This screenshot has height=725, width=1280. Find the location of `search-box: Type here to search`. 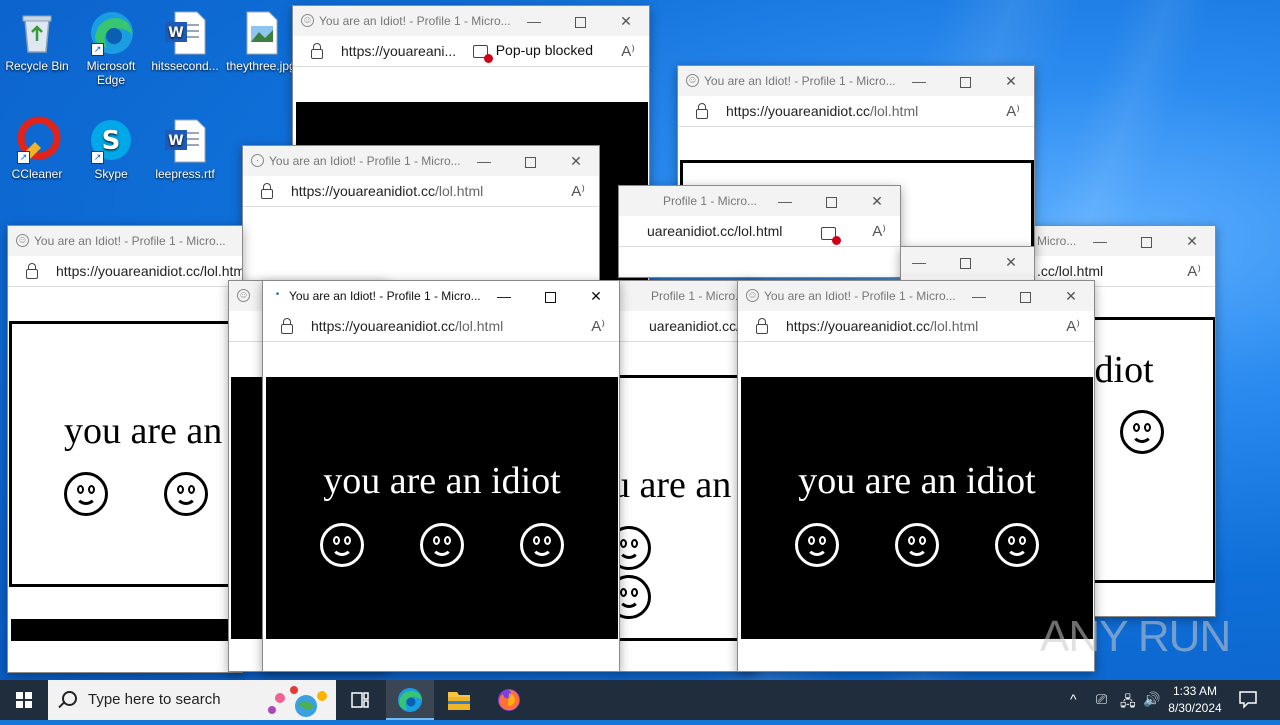

search-box: Type here to search is located at coordinates (192, 700).